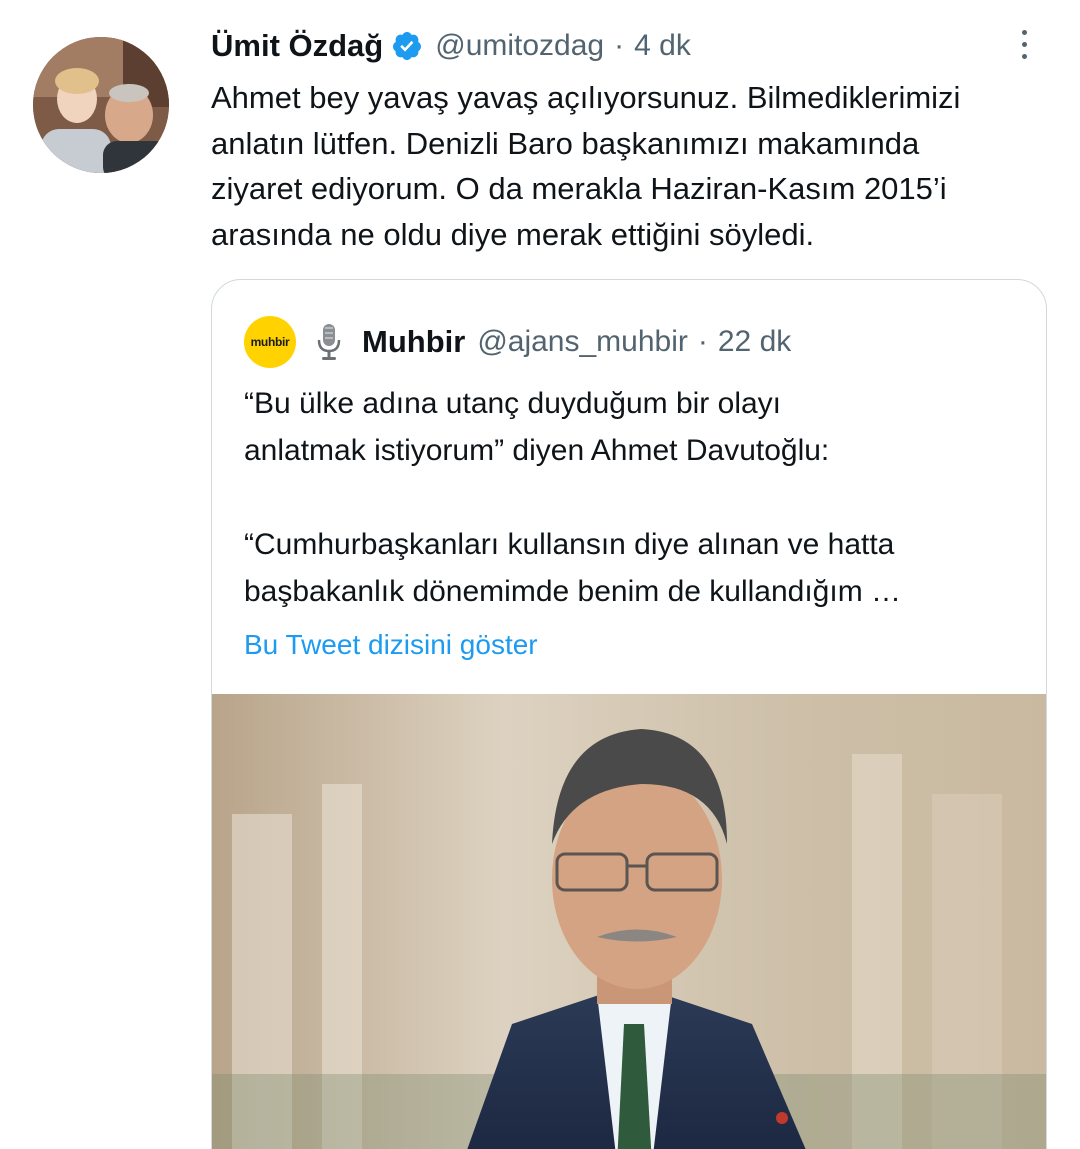 The height and width of the screenshot is (1149, 1080). I want to click on tweet-timestamp: 4 dk, so click(662, 46).